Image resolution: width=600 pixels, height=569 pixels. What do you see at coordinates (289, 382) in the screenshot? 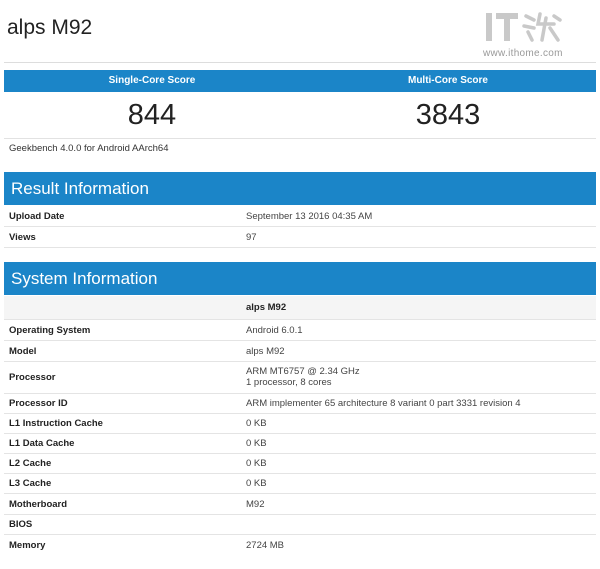
I see `processor-cores: 1 processor, 8 cores` at bounding box center [289, 382].